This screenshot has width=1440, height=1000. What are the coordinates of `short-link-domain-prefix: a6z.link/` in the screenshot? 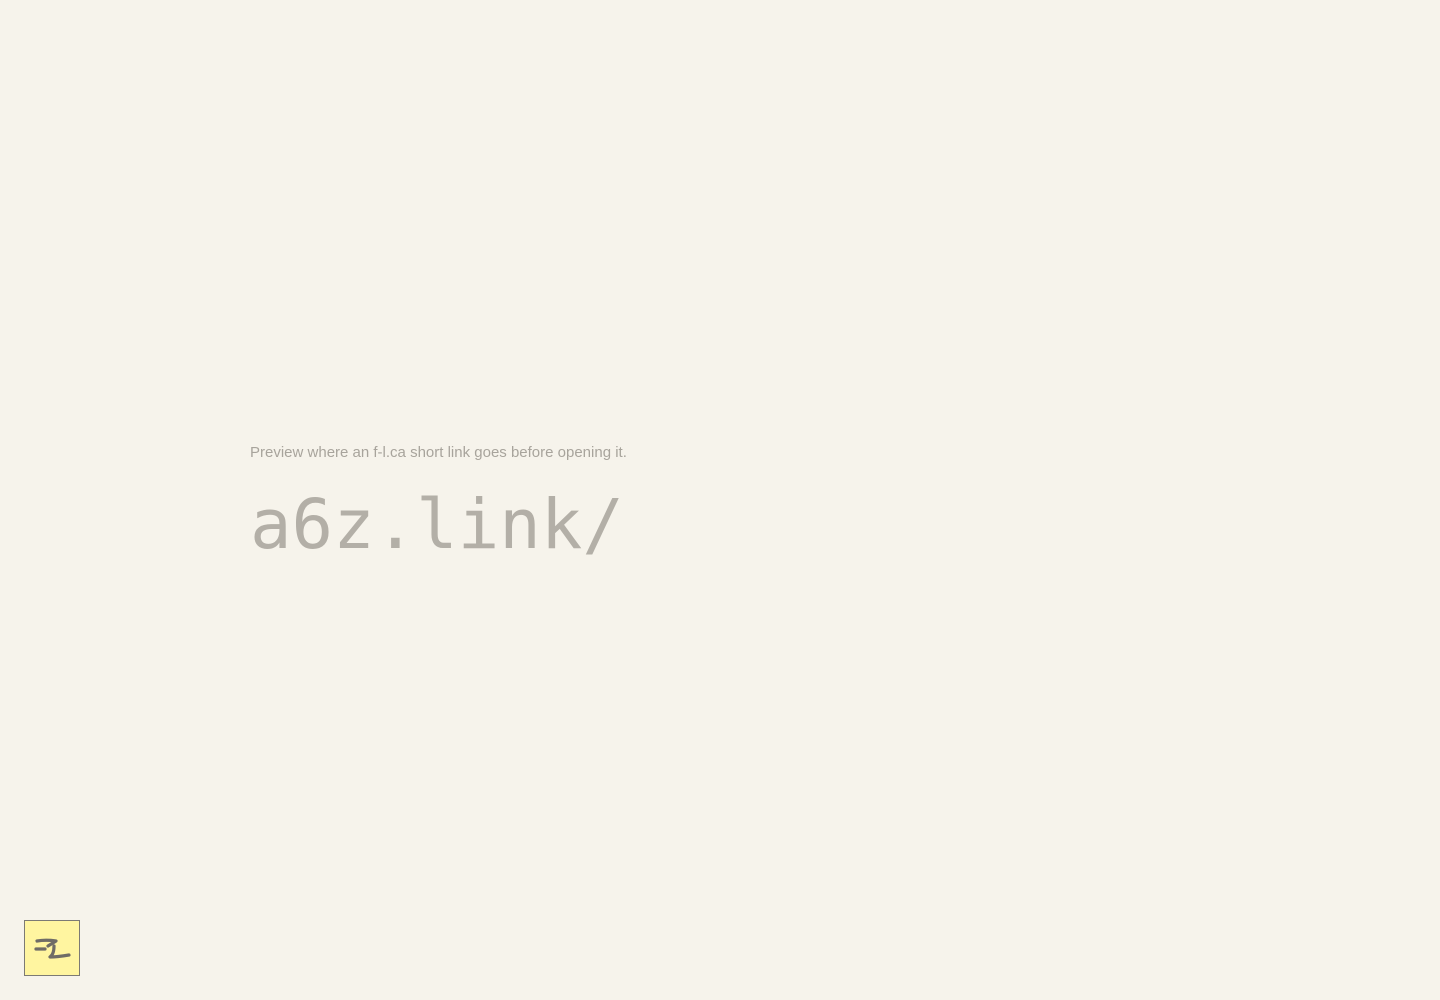 It's located at (437, 525).